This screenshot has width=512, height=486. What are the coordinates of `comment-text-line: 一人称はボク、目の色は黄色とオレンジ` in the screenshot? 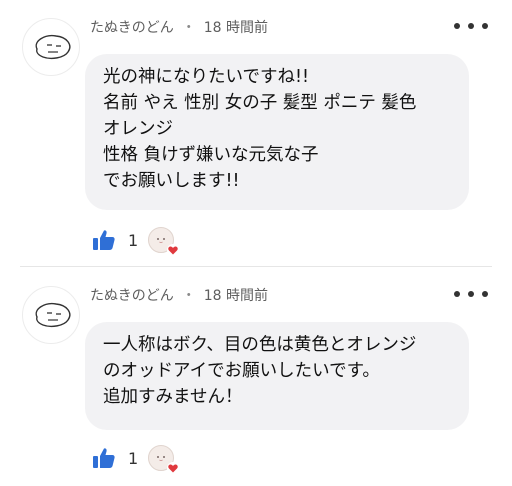 It's located at (260, 345).